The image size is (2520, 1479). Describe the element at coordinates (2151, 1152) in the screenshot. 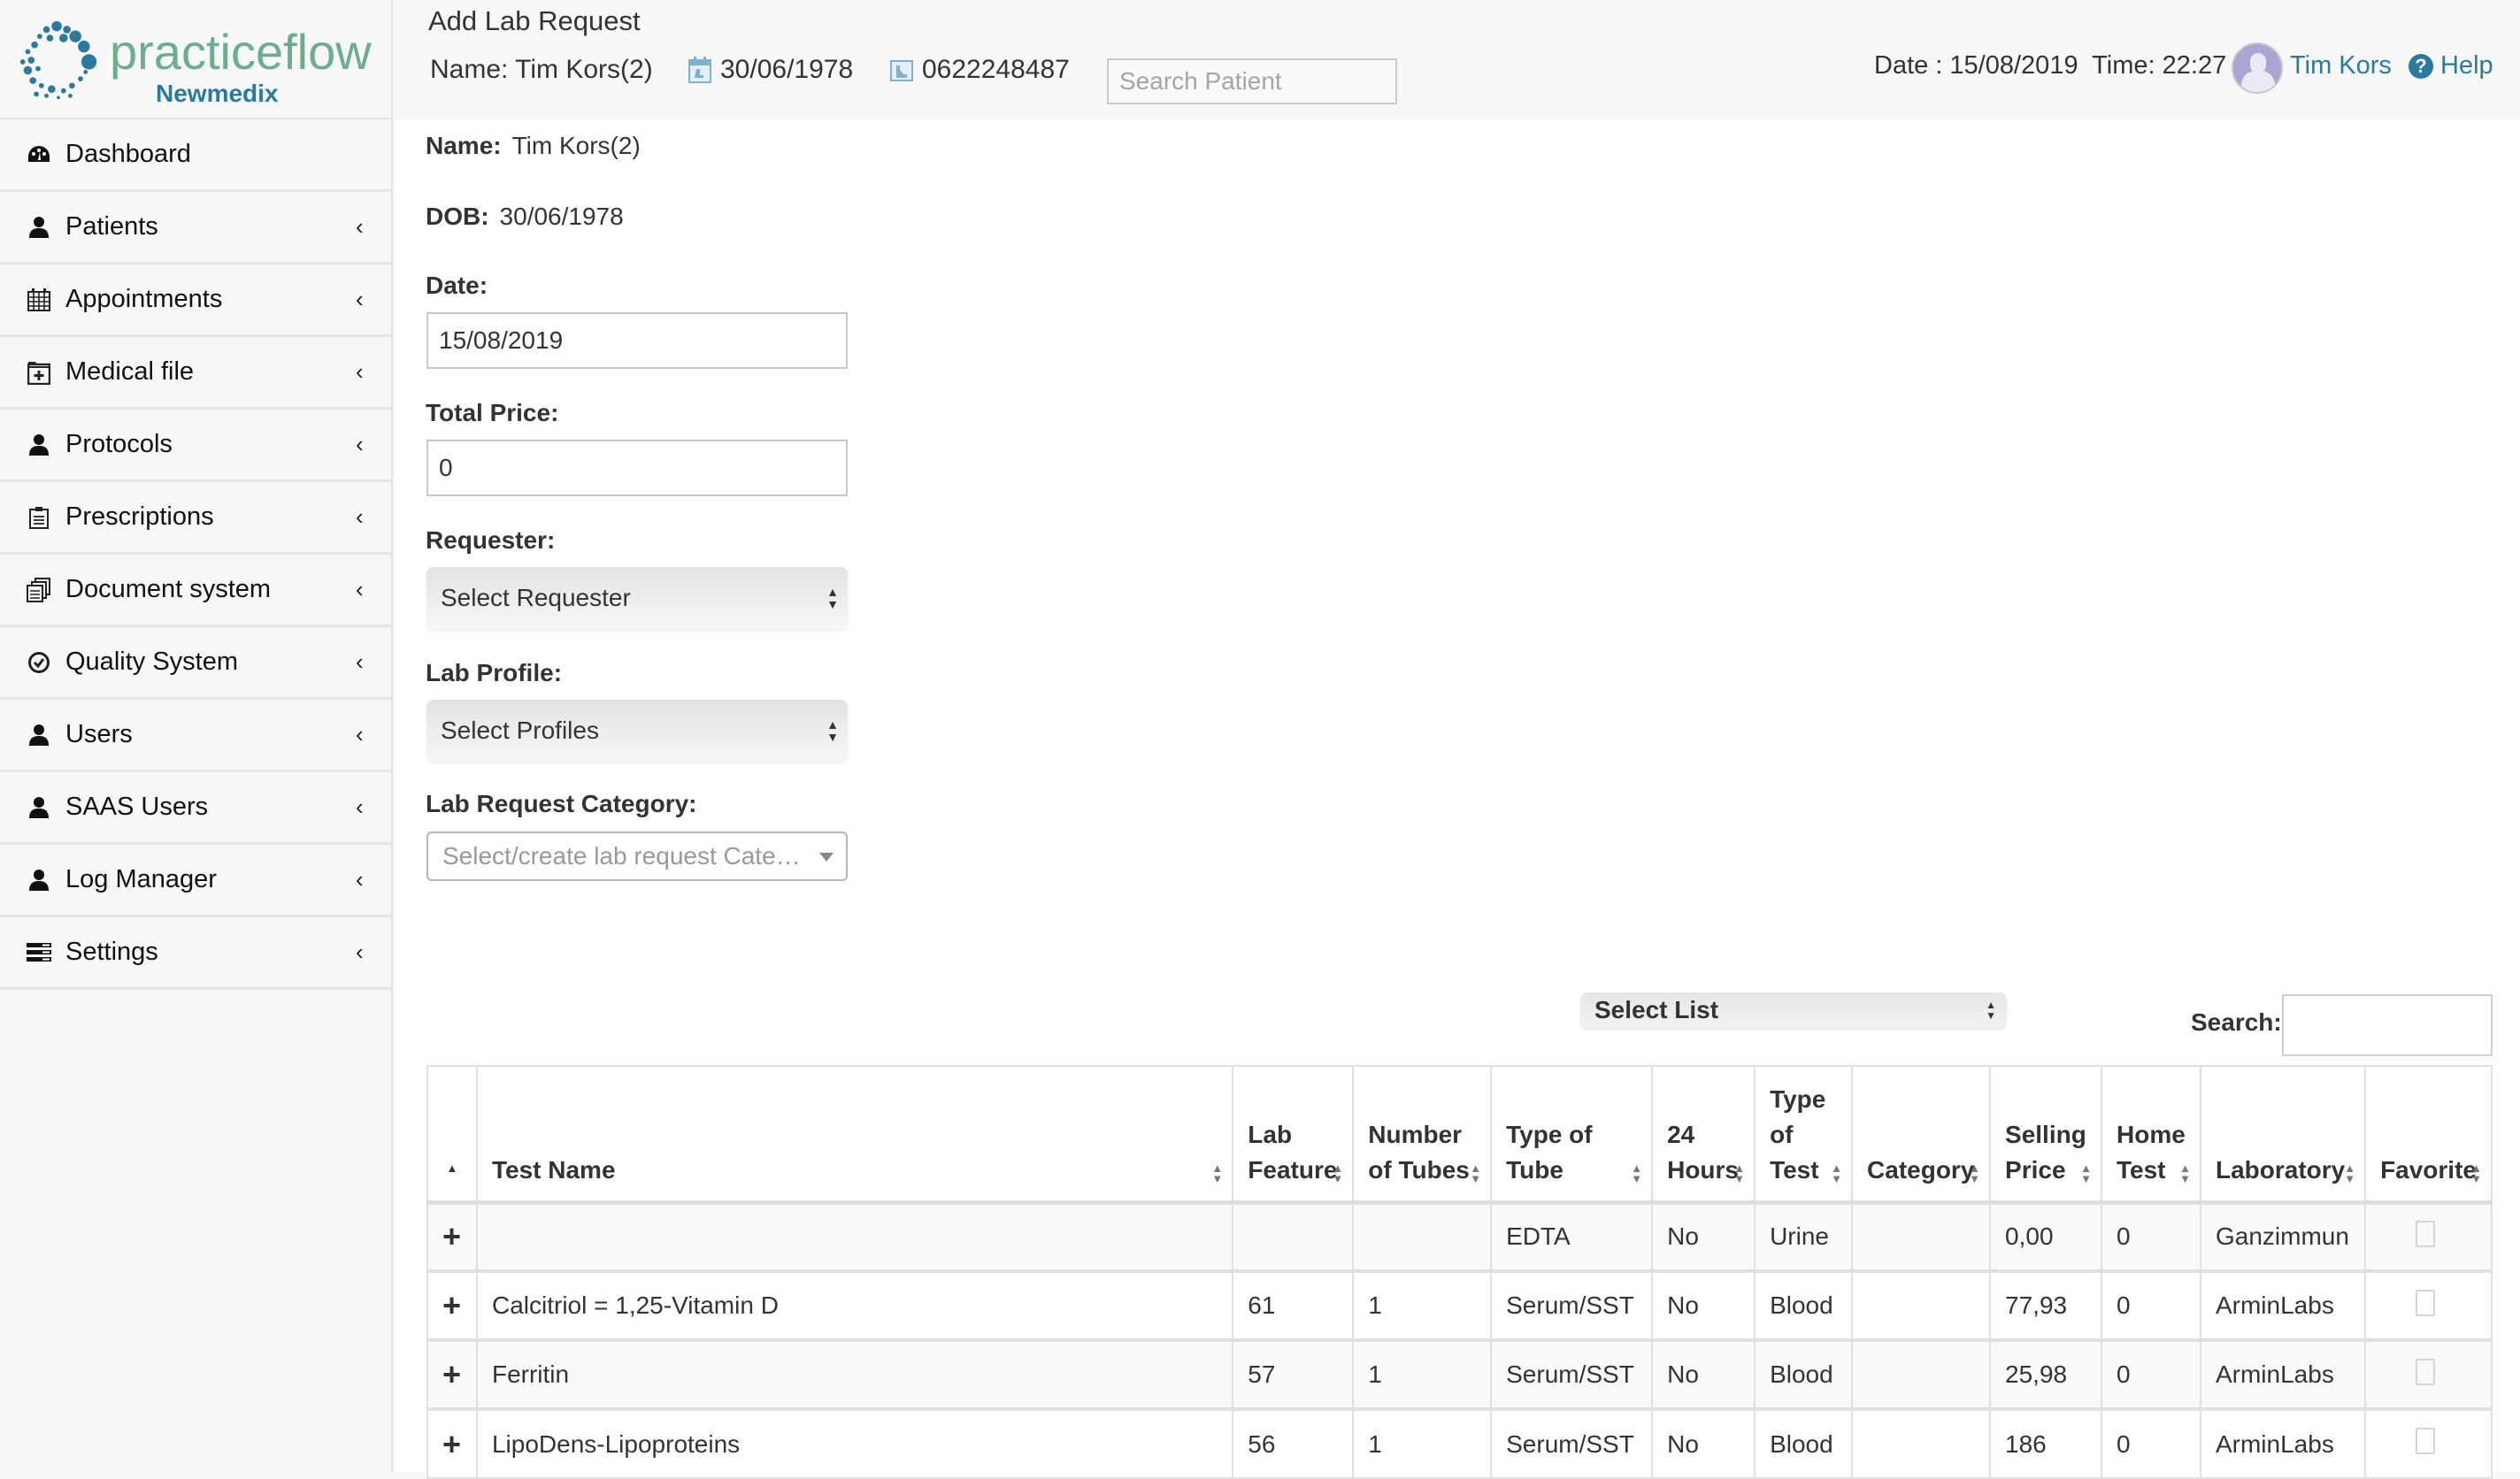

I see `column-label: Home Test` at that location.